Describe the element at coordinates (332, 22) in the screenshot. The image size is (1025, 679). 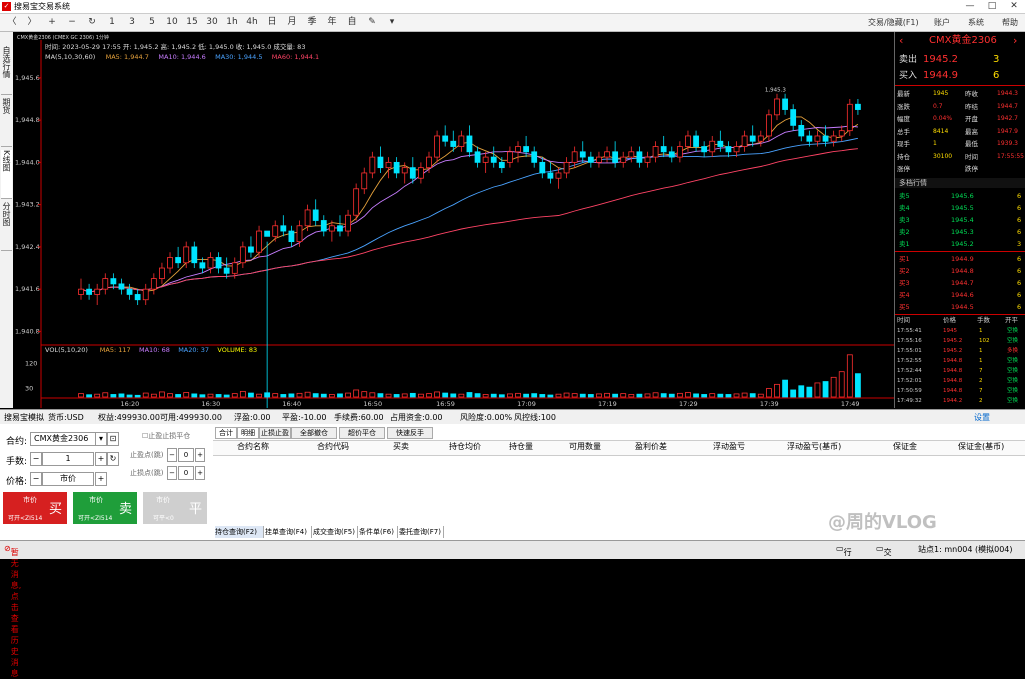
I see `toolbar-tool-16: 年` at that location.